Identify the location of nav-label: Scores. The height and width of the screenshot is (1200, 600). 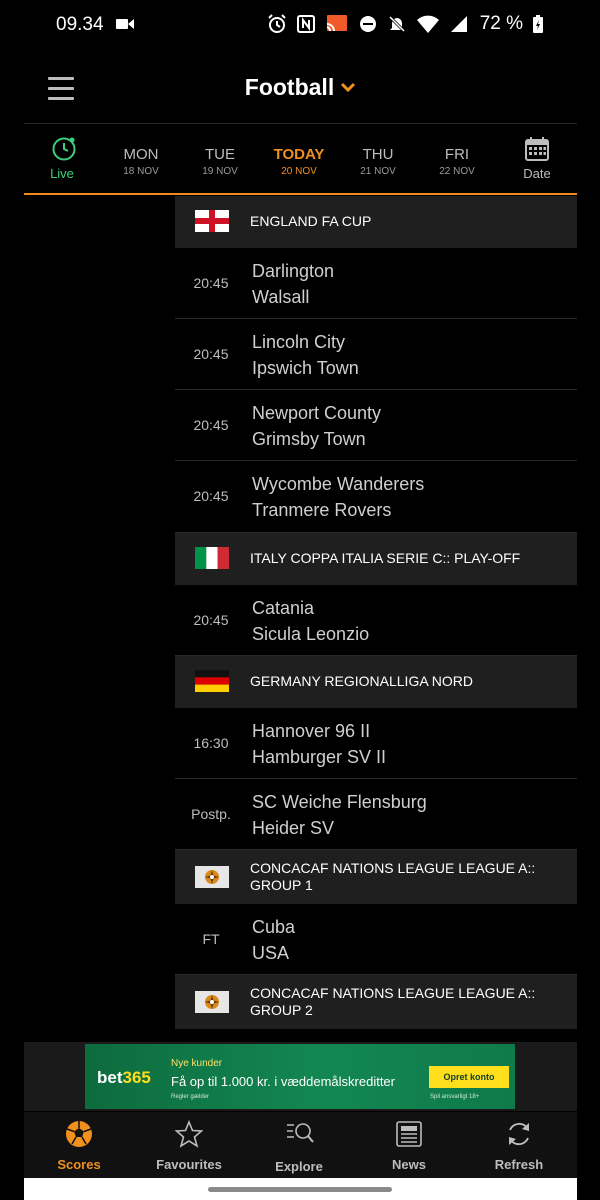
(79, 1164).